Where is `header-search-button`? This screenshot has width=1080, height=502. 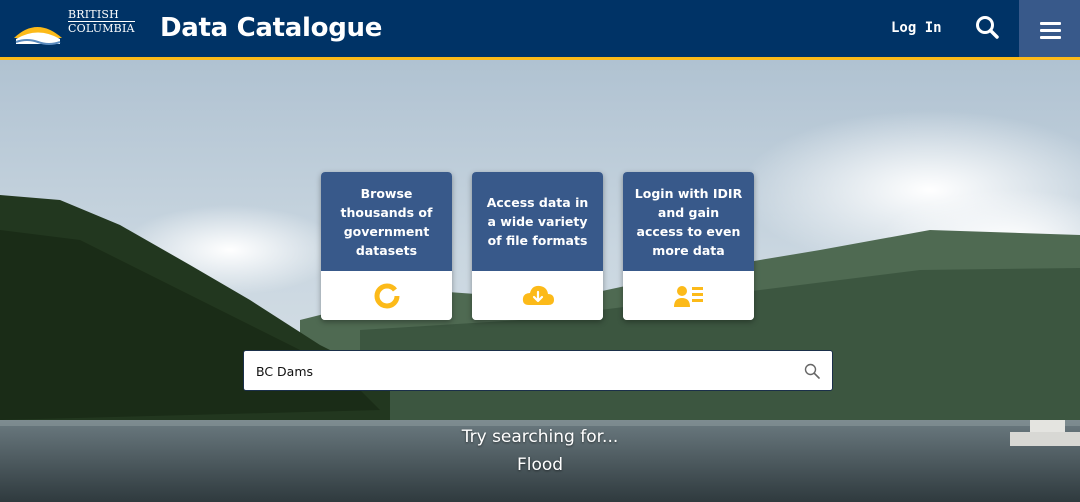 header-search-button is located at coordinates (988, 28).